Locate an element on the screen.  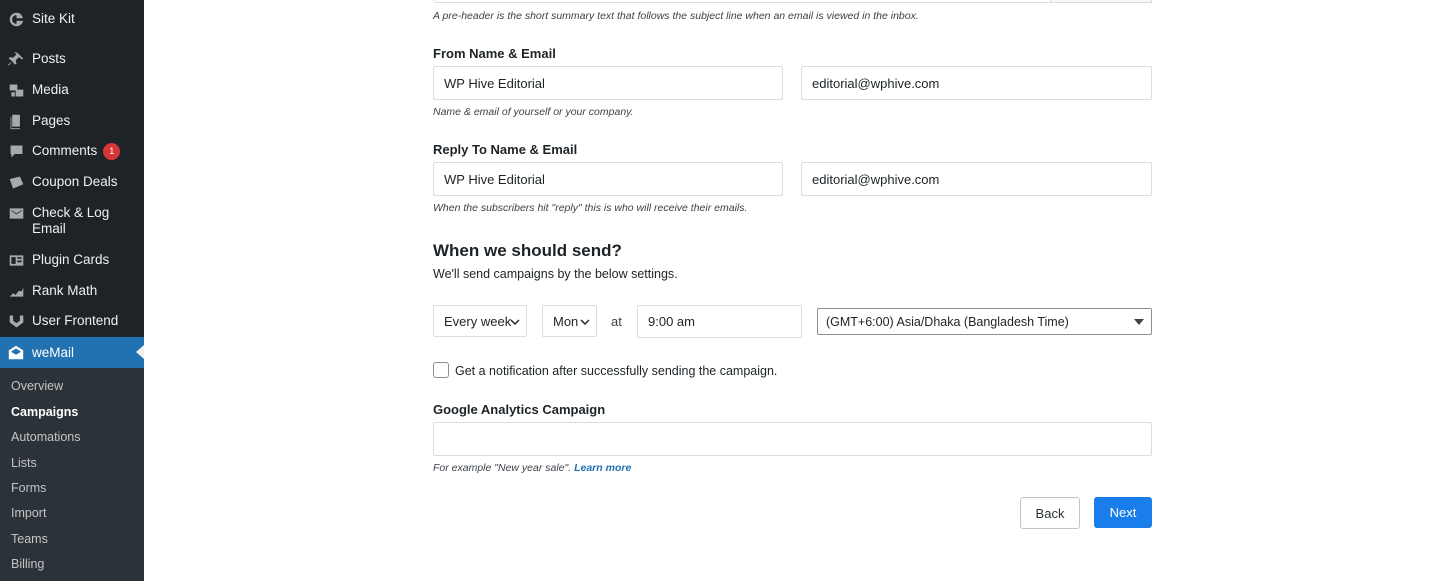
submenu-item-teams: Teams is located at coordinates (29, 539).